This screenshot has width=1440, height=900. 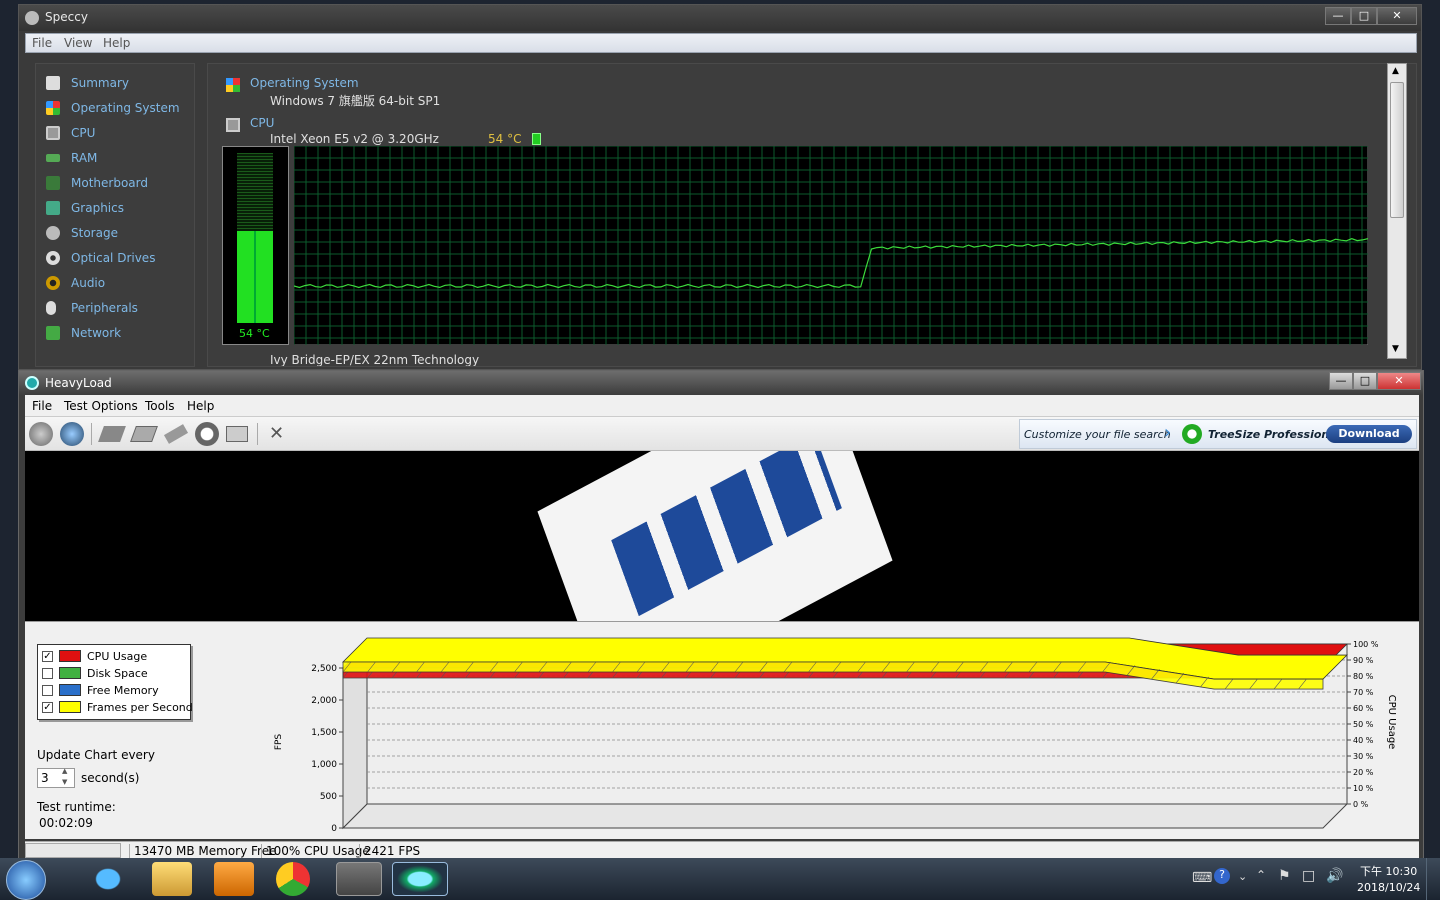 What do you see at coordinates (721, 383) in the screenshot?
I see `heavyload-titlebar: HeavyLoad — □ ✕` at bounding box center [721, 383].